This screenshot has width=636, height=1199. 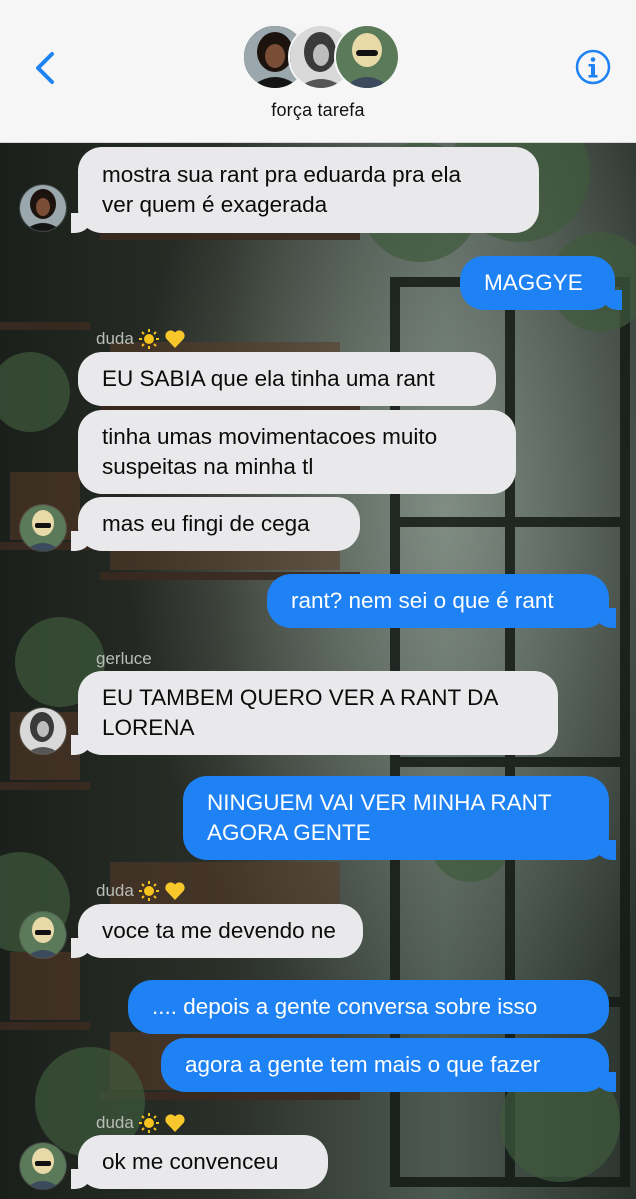 I want to click on message-bubble: ok me convenceu, so click(x=199, y=1162).